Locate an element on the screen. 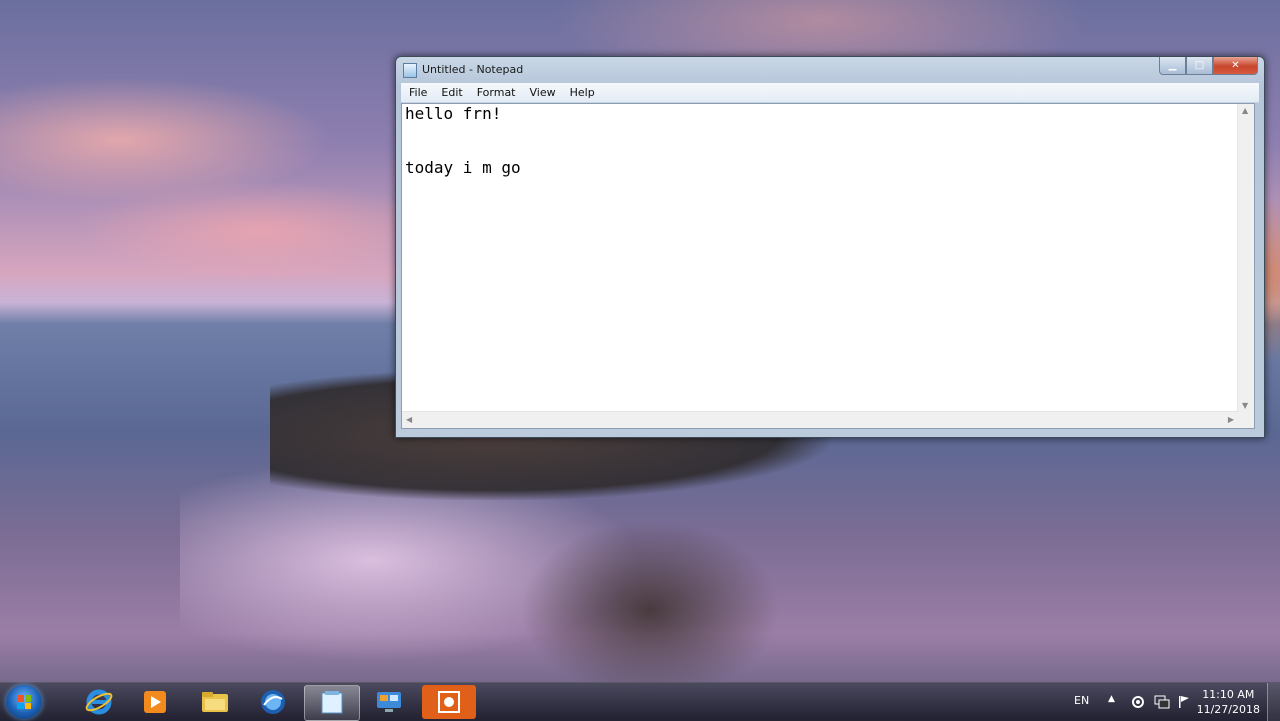 This screenshot has height=721, width=1280. action-center-flag-icon is located at coordinates (1184, 702).